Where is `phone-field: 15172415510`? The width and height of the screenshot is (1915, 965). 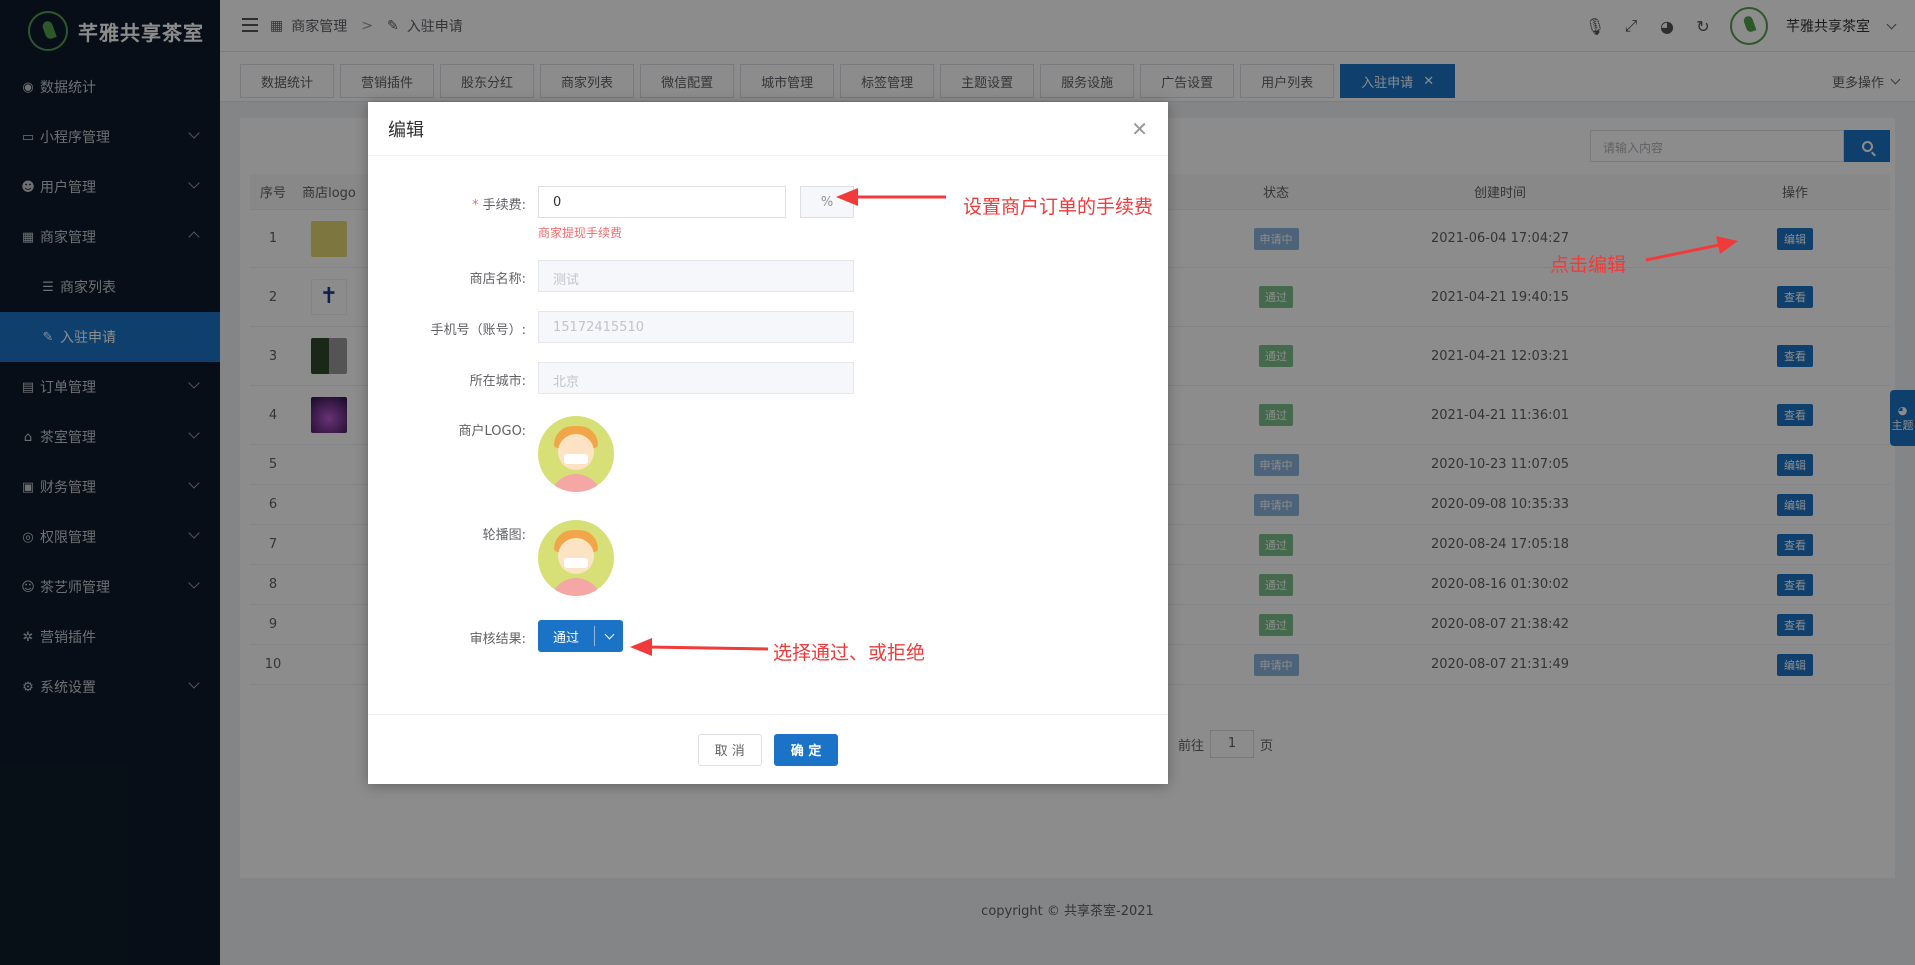
phone-field: 15172415510 is located at coordinates (696, 327).